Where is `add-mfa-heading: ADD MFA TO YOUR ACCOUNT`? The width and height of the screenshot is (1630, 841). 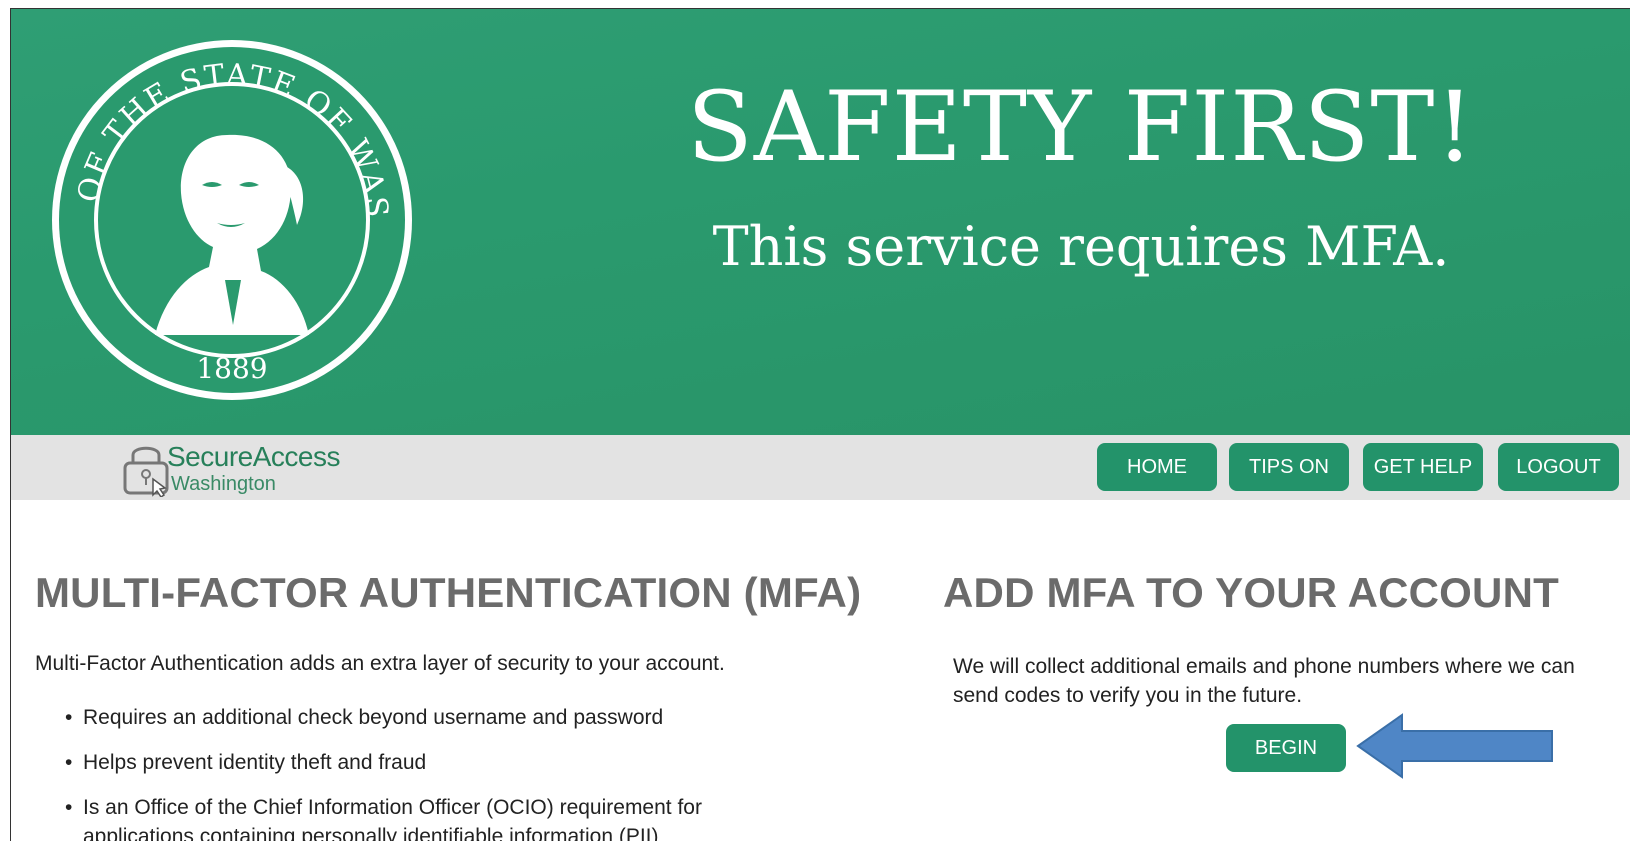 add-mfa-heading: ADD MFA TO YOUR ACCOUNT is located at coordinates (1251, 592).